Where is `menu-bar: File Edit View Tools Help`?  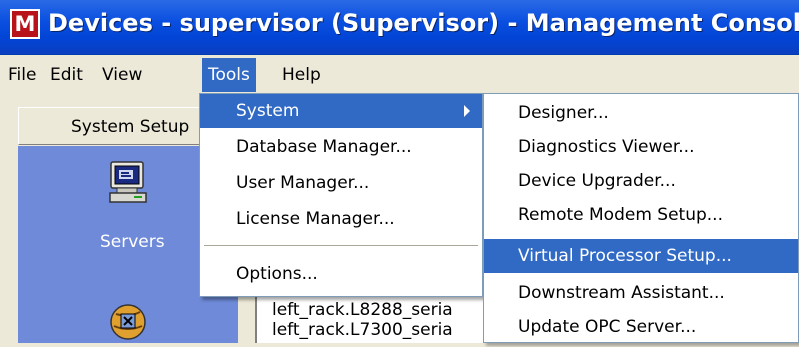 menu-bar: File Edit View Tools Help is located at coordinates (399, 75).